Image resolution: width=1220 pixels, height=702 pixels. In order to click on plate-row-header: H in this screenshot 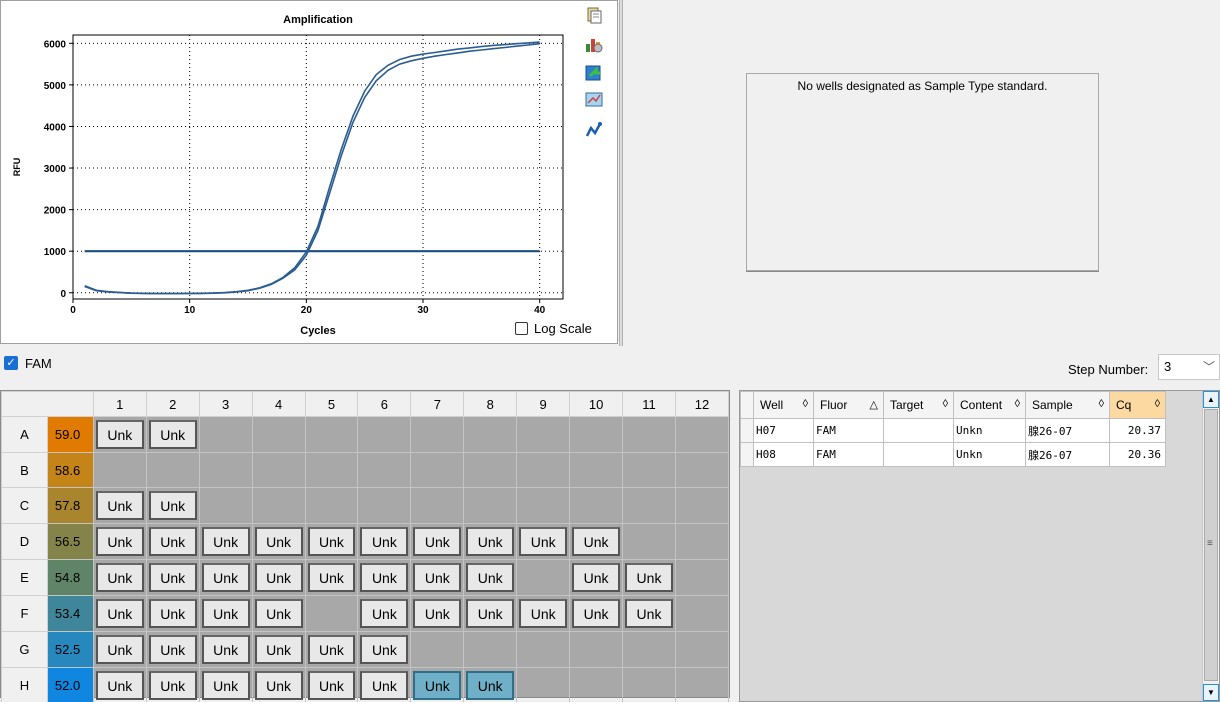, I will do `click(24, 684)`.